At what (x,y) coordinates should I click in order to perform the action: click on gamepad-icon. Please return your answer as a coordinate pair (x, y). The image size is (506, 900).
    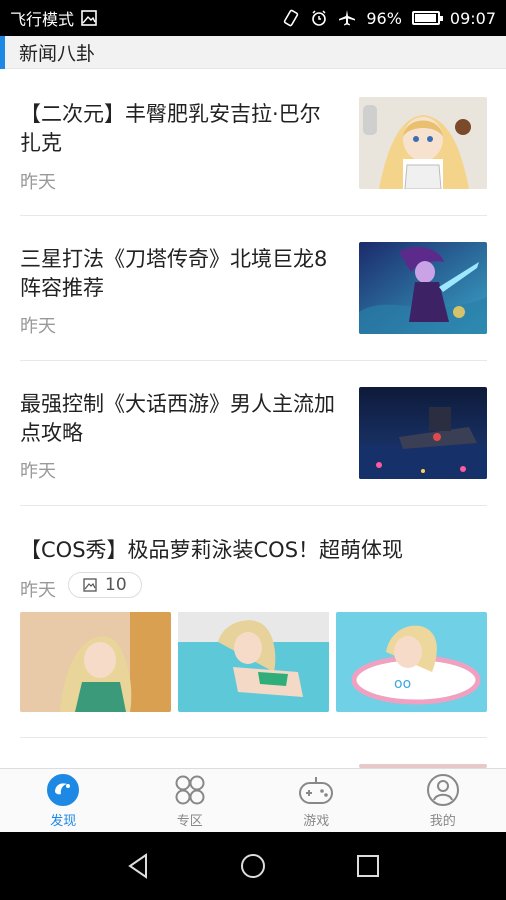
    Looking at the image, I should click on (316, 790).